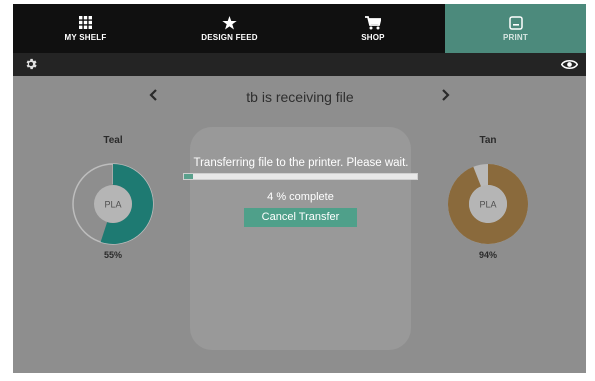 The image size is (595, 381). I want to click on printer-status-title: tb is receiving file, so click(300, 97).